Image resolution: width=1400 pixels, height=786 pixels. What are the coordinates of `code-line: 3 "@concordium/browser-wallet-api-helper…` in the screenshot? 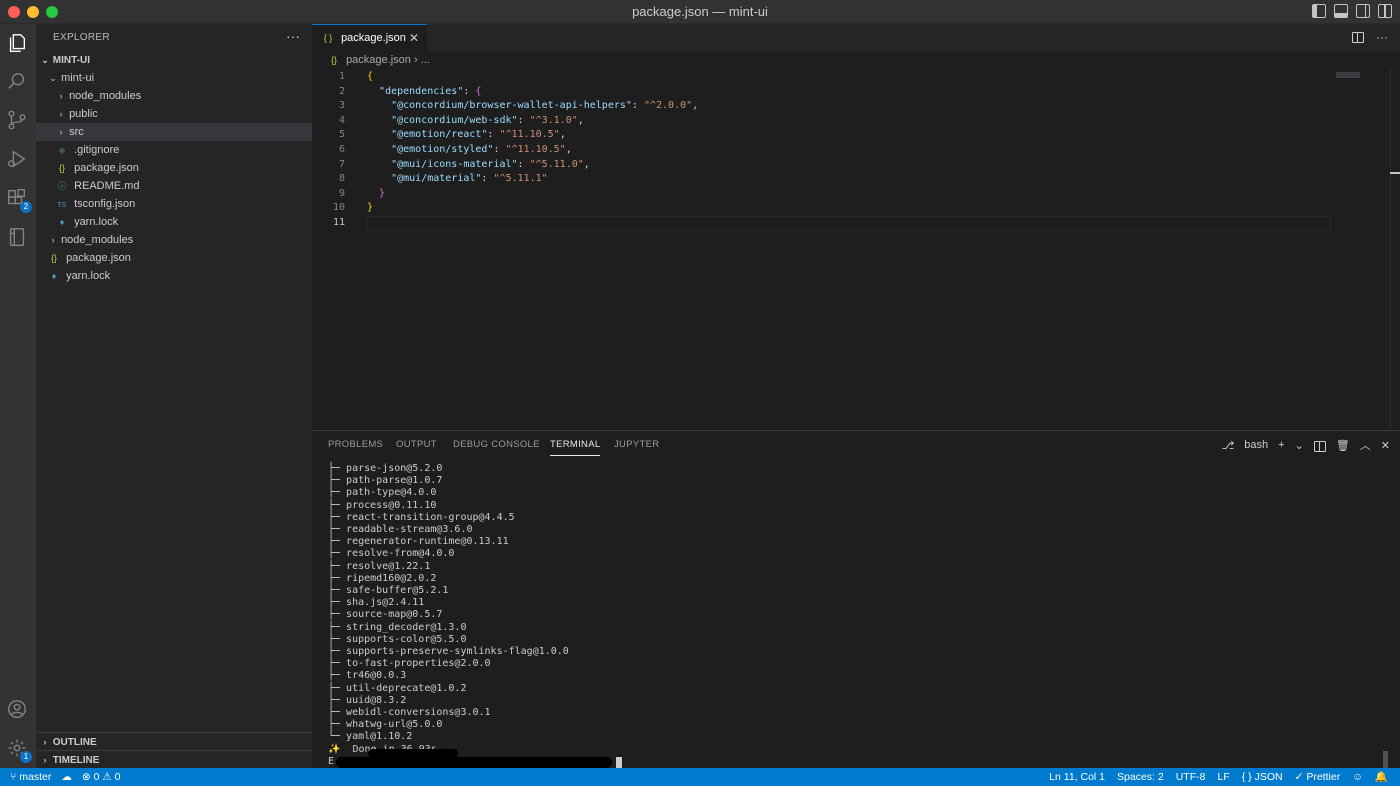 It's located at (822, 106).